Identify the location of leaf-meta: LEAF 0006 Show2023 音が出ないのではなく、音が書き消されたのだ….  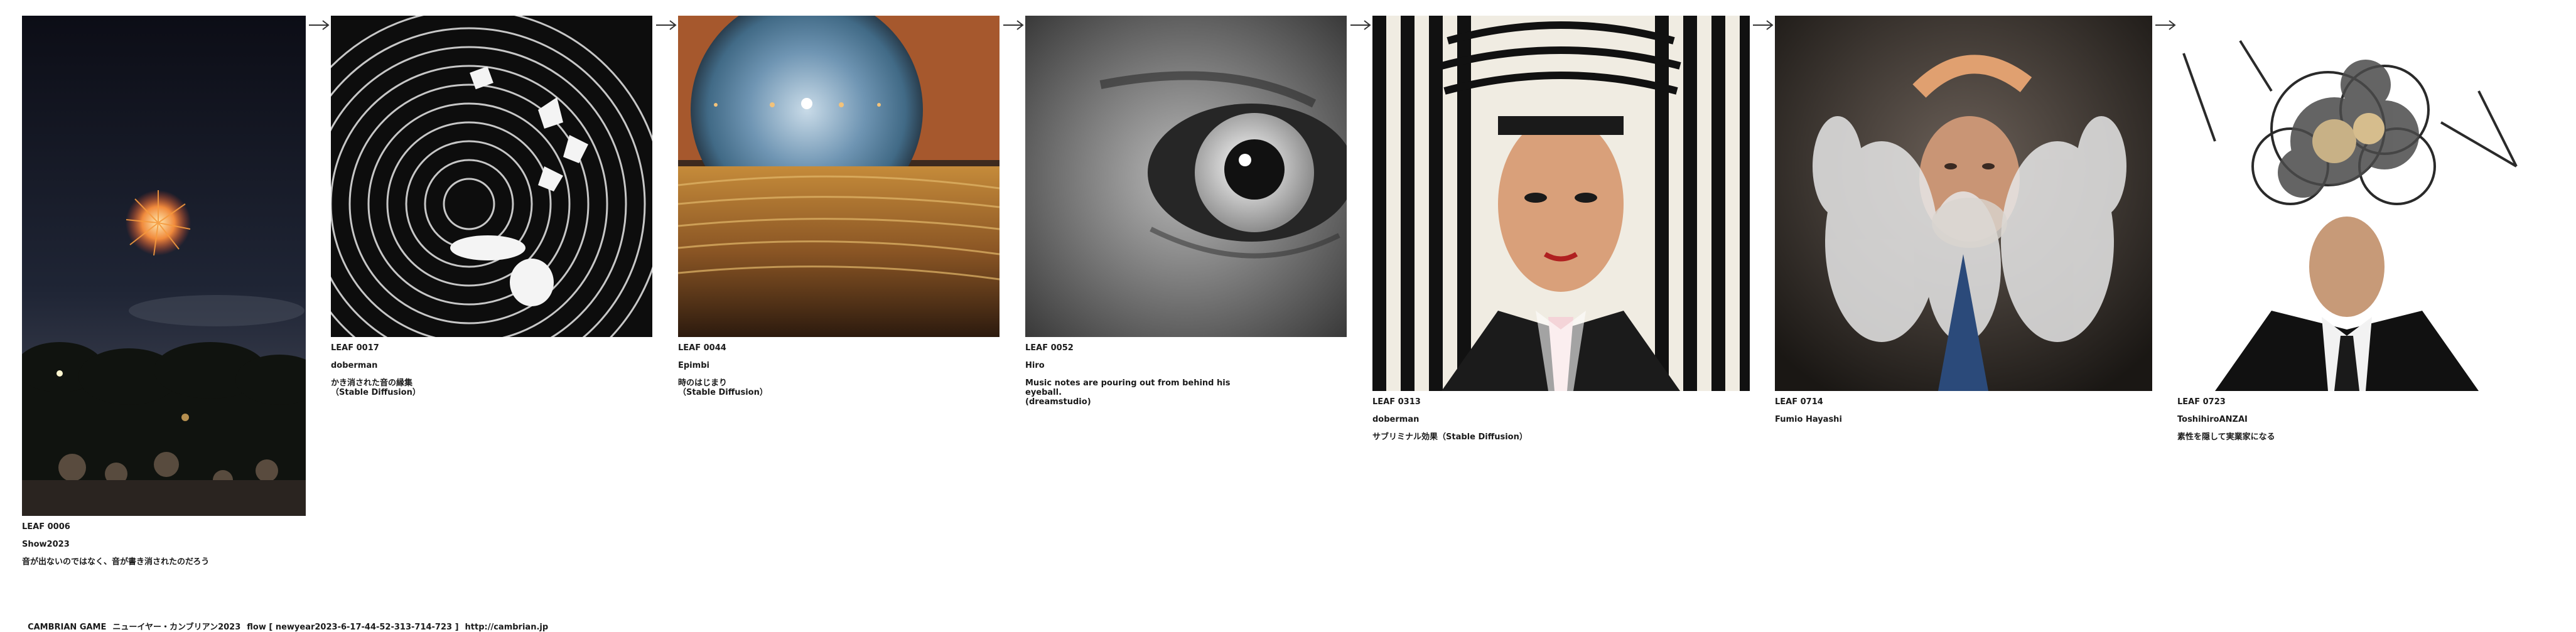
(164, 545).